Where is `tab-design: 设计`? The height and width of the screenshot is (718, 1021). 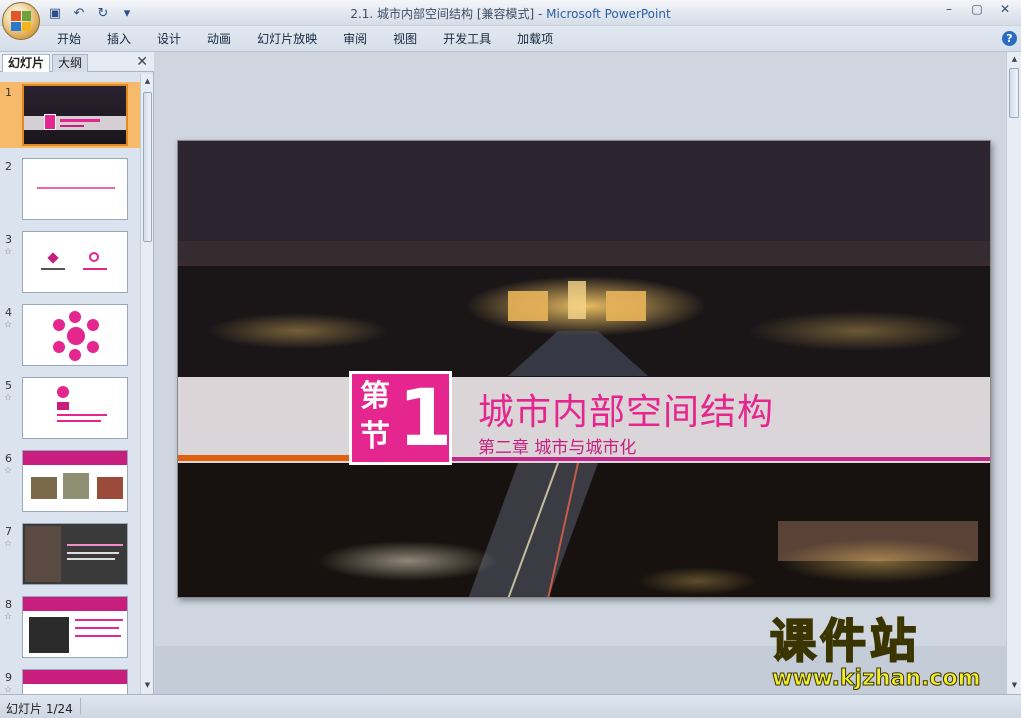
tab-design: 设计 is located at coordinates (169, 39).